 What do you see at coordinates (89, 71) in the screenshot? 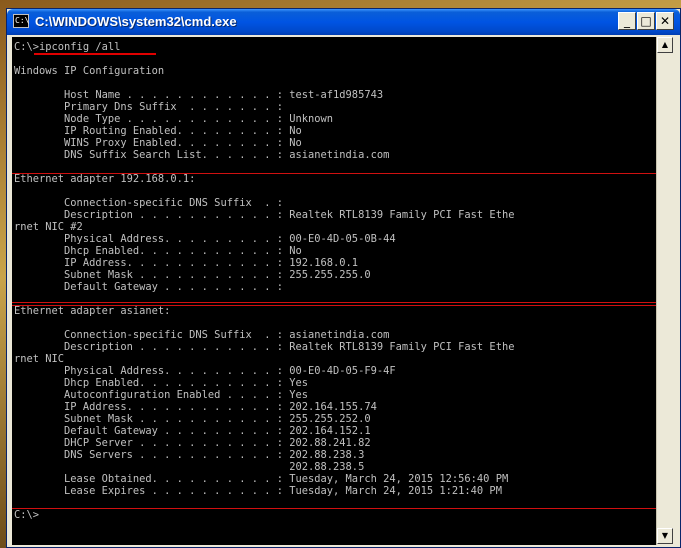
I see `console-line: Windows IP Configuration` at bounding box center [89, 71].